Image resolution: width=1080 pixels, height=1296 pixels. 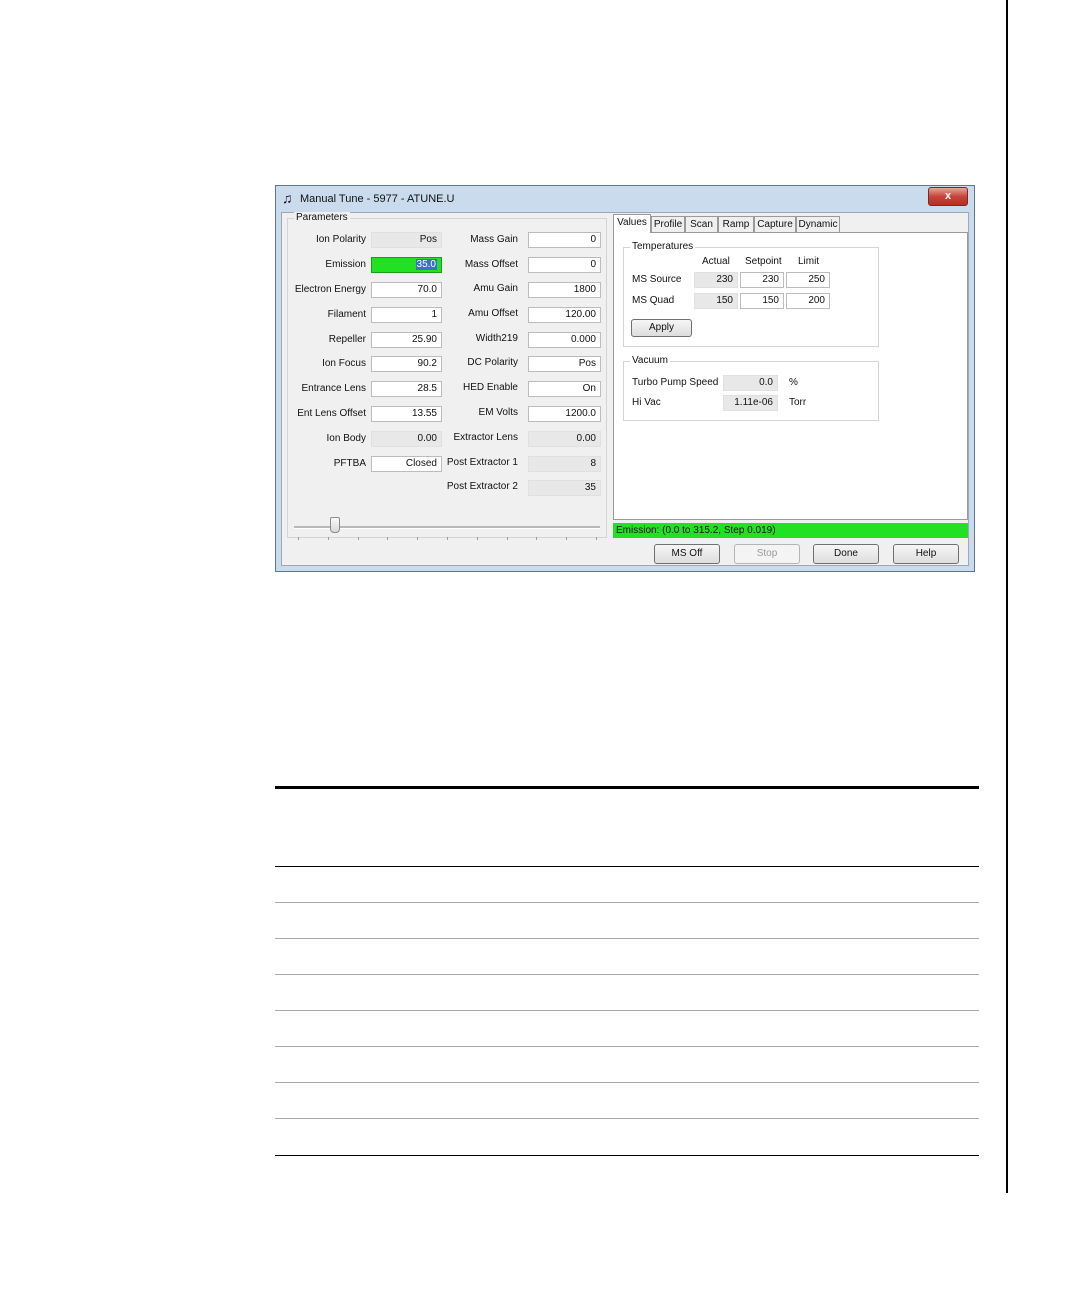 I want to click on tab-dynamic: Dynamic, so click(x=818, y=224).